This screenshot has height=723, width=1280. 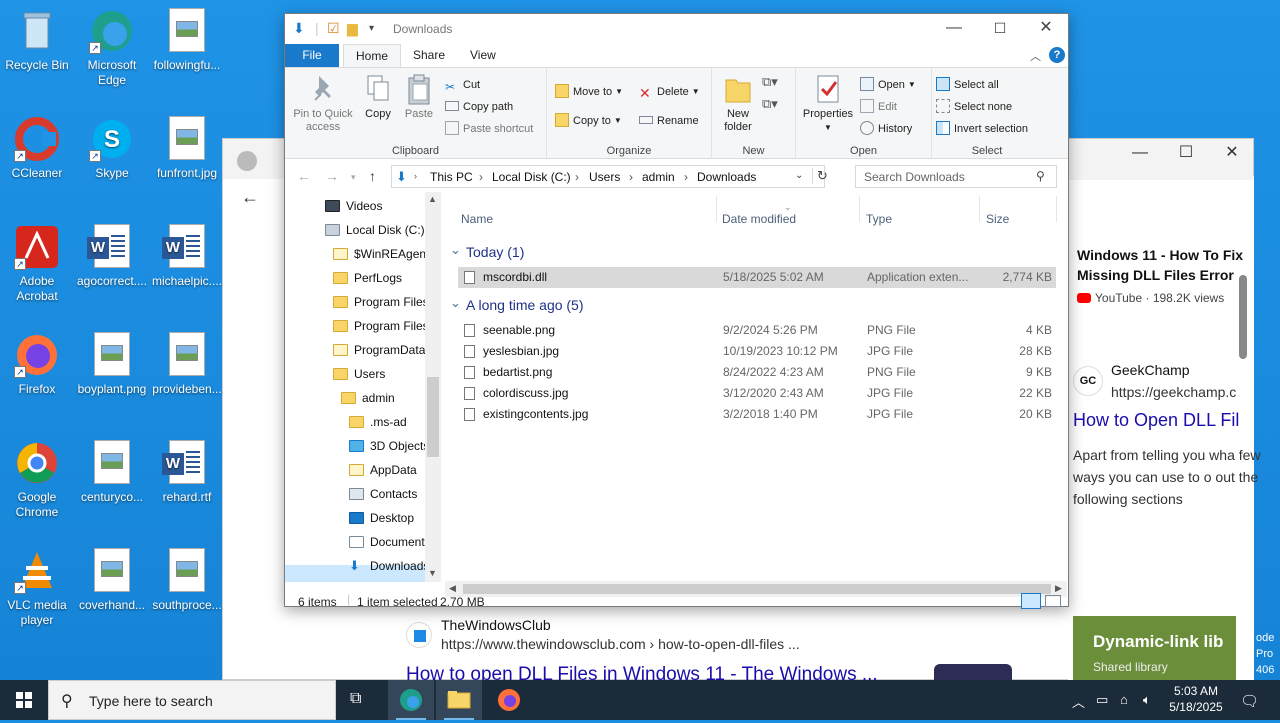 What do you see at coordinates (1046, 29) in the screenshot?
I see `close-button: ✕` at bounding box center [1046, 29].